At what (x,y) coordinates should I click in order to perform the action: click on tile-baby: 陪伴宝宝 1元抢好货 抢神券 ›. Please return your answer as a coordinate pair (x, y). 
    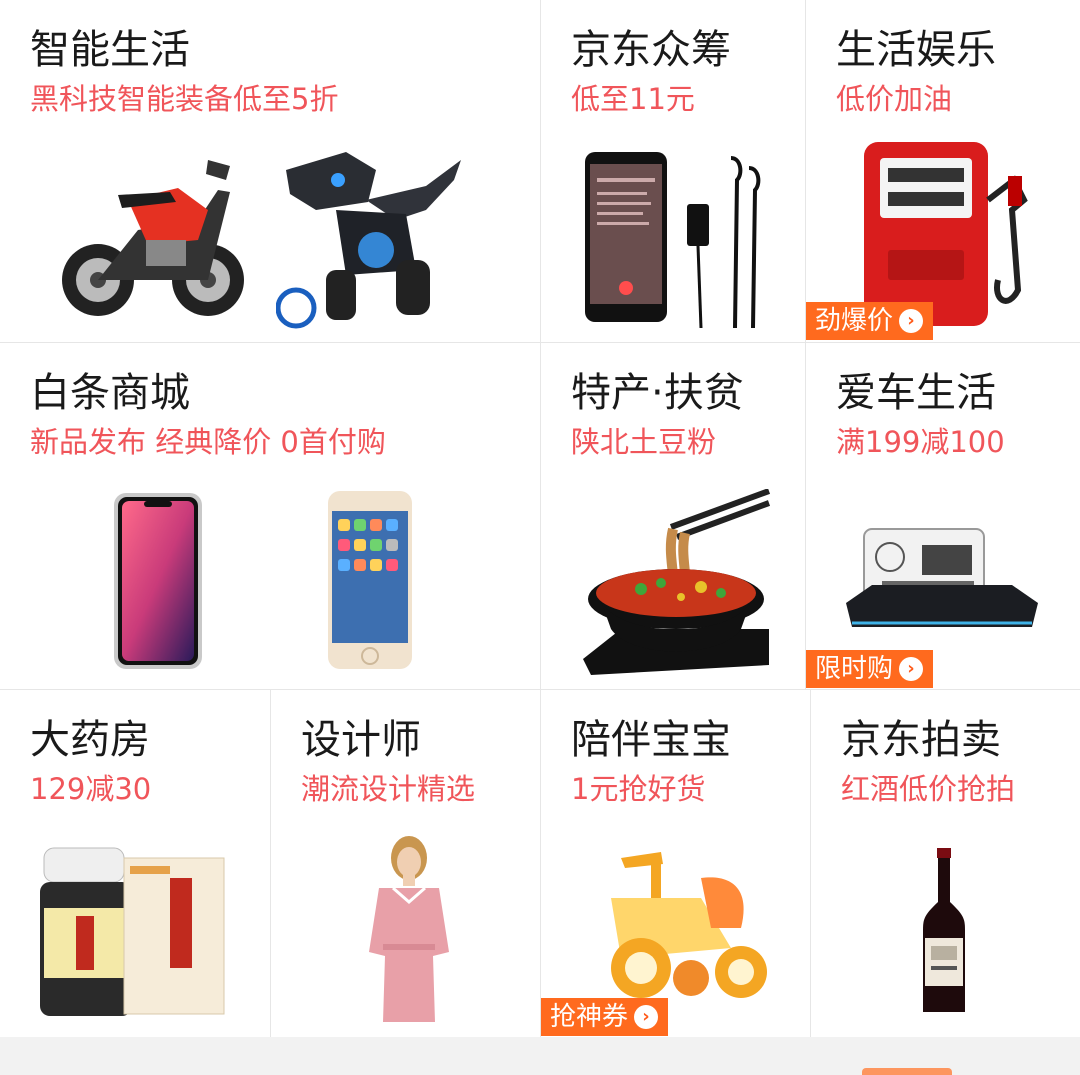
    Looking at the image, I should click on (675, 863).